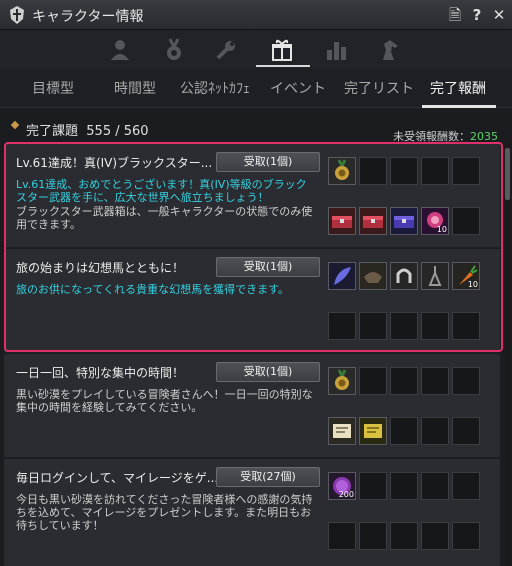  What do you see at coordinates (283, 66) in the screenshot?
I see `category-active-indicator` at bounding box center [283, 66].